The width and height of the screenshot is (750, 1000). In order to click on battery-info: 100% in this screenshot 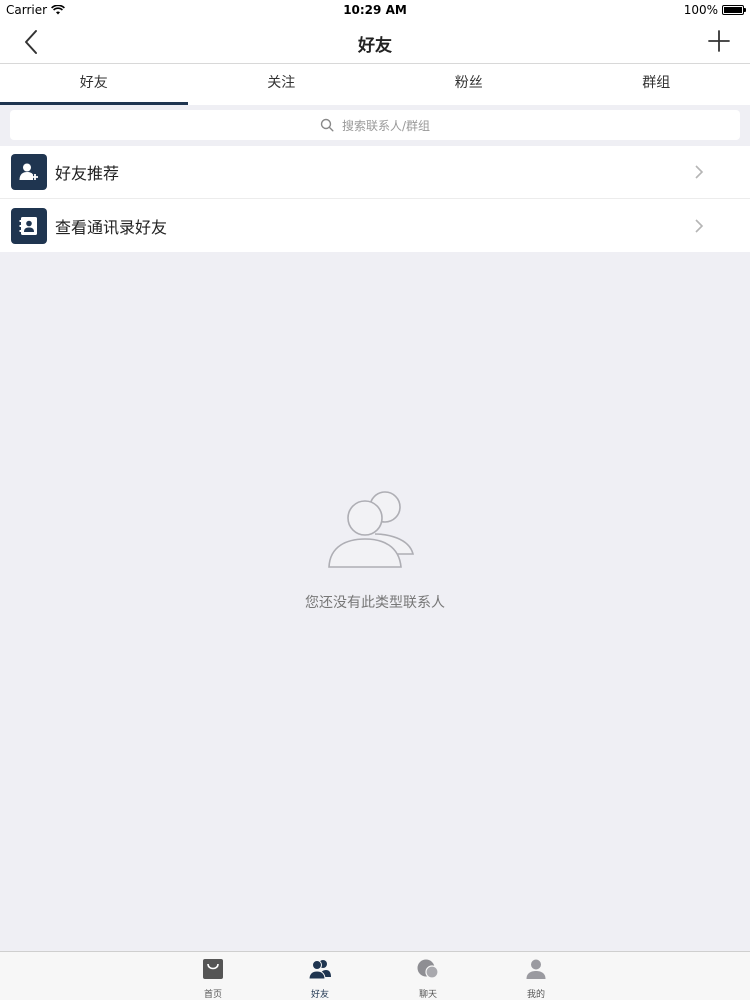, I will do `click(714, 10)`.